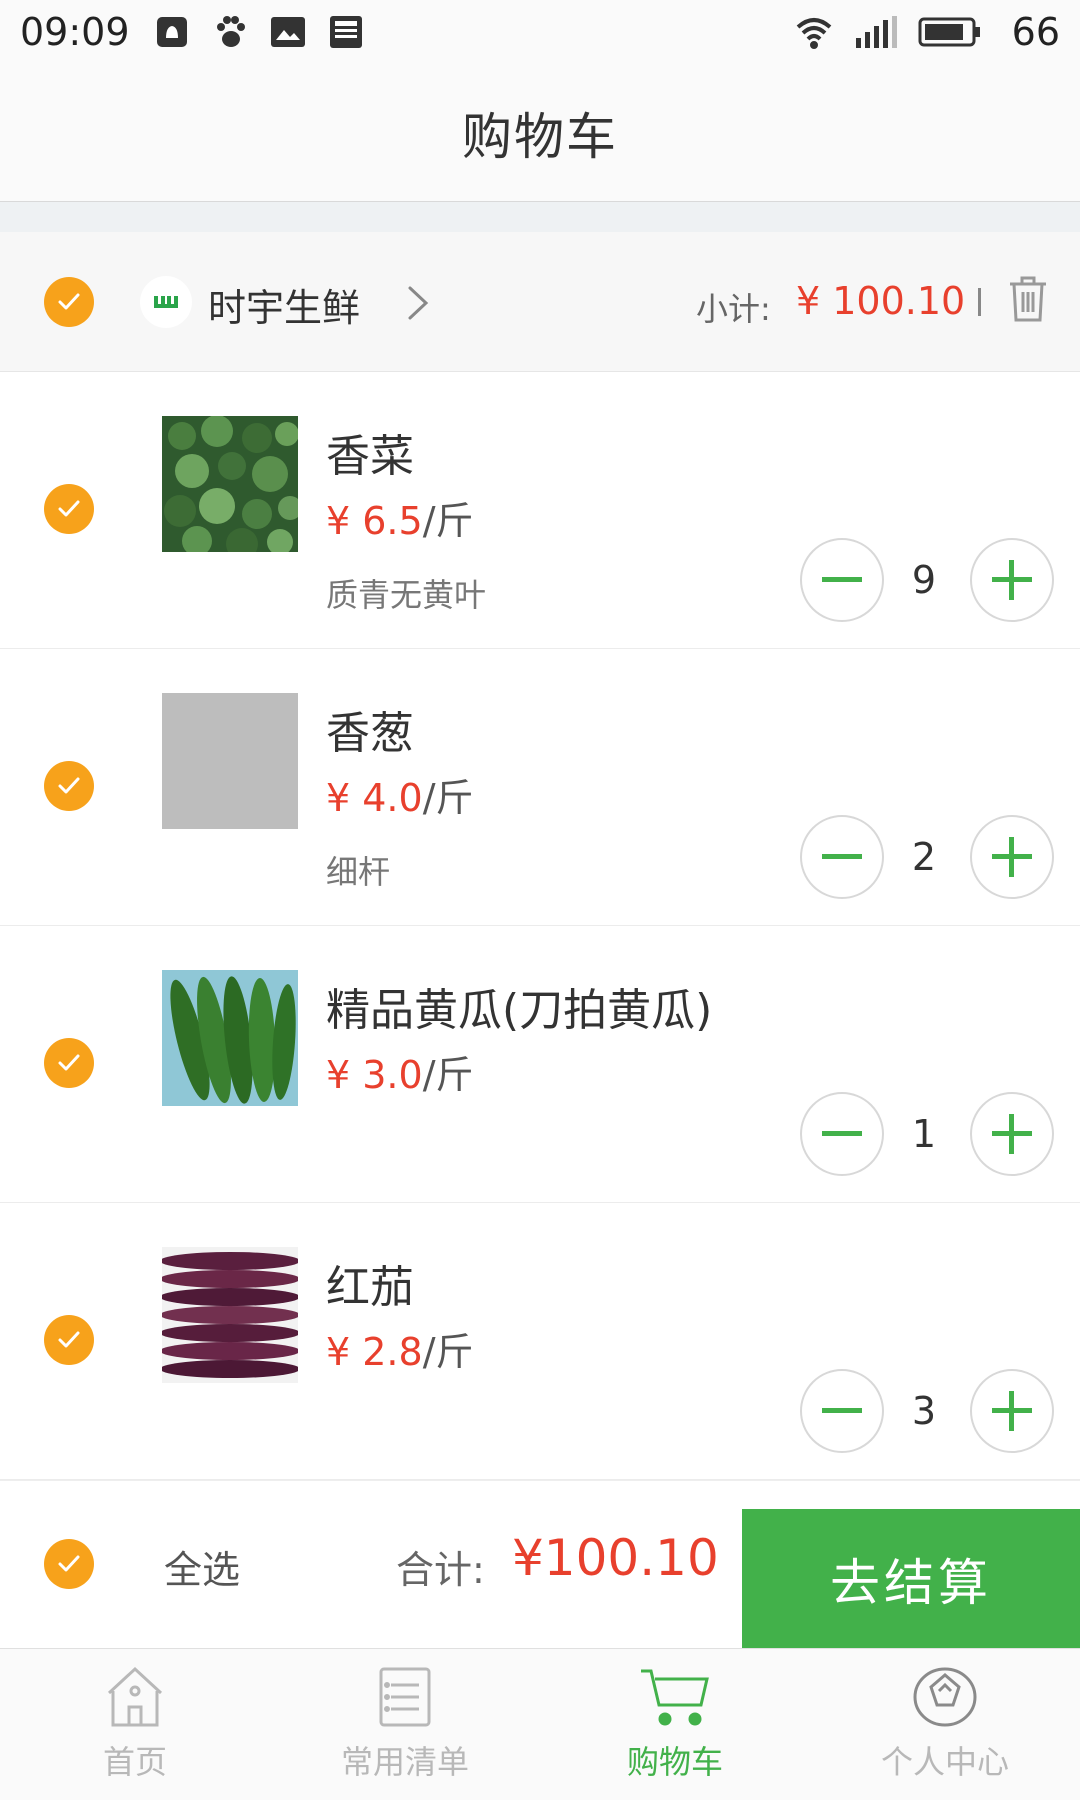 The height and width of the screenshot is (1800, 1080). Describe the element at coordinates (540, 136) in the screenshot. I see `page-title: 购物车` at that location.